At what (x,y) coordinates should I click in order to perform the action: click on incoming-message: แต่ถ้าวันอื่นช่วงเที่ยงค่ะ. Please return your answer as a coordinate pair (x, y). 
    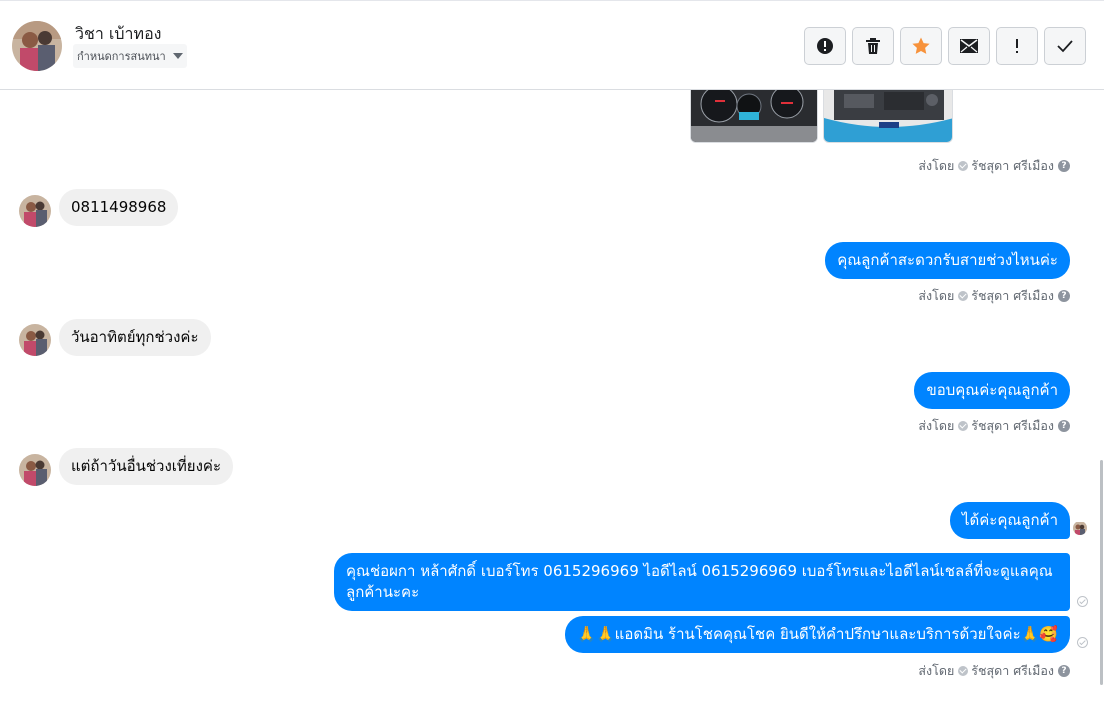
    Looking at the image, I should click on (146, 466).